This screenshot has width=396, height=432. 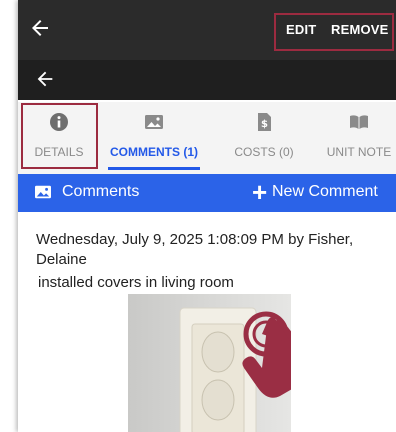 What do you see at coordinates (360, 29) in the screenshot?
I see `remove-button: REMOVE` at bounding box center [360, 29].